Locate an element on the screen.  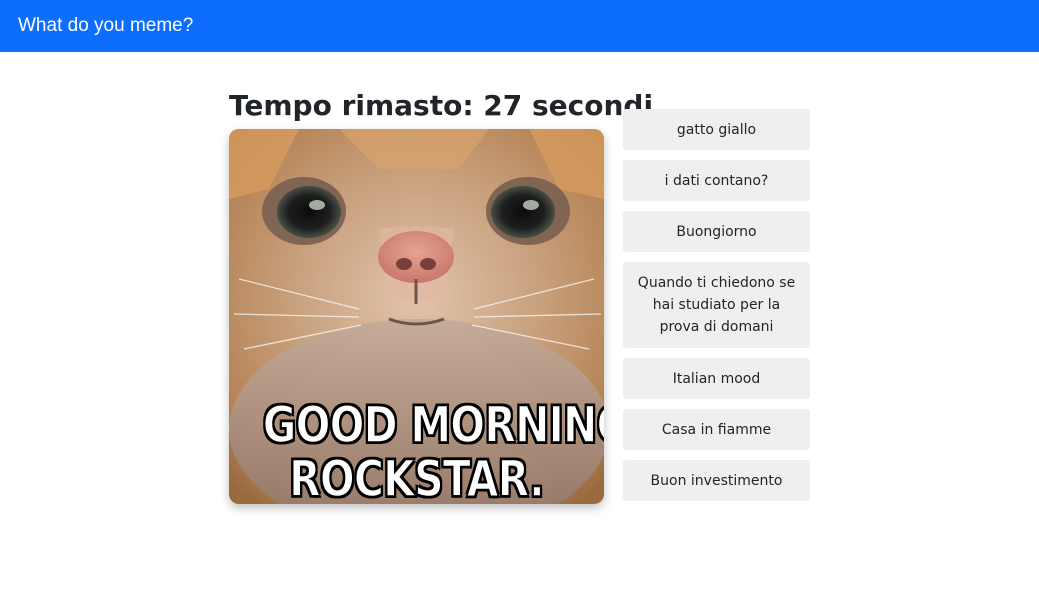
timer-text: Tempo rimasto: 27 secondi is located at coordinates (441, 105).